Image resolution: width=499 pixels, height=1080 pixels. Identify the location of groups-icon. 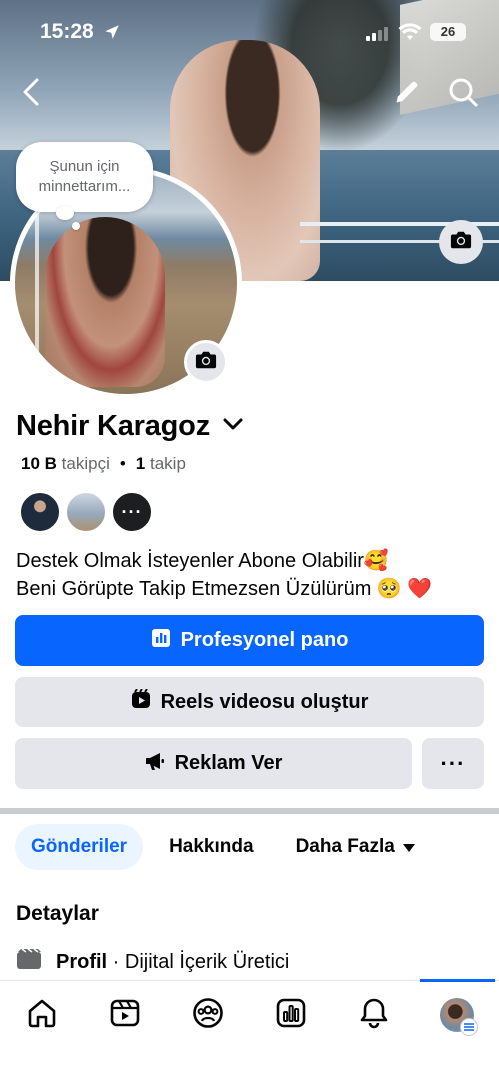
(208, 1015).